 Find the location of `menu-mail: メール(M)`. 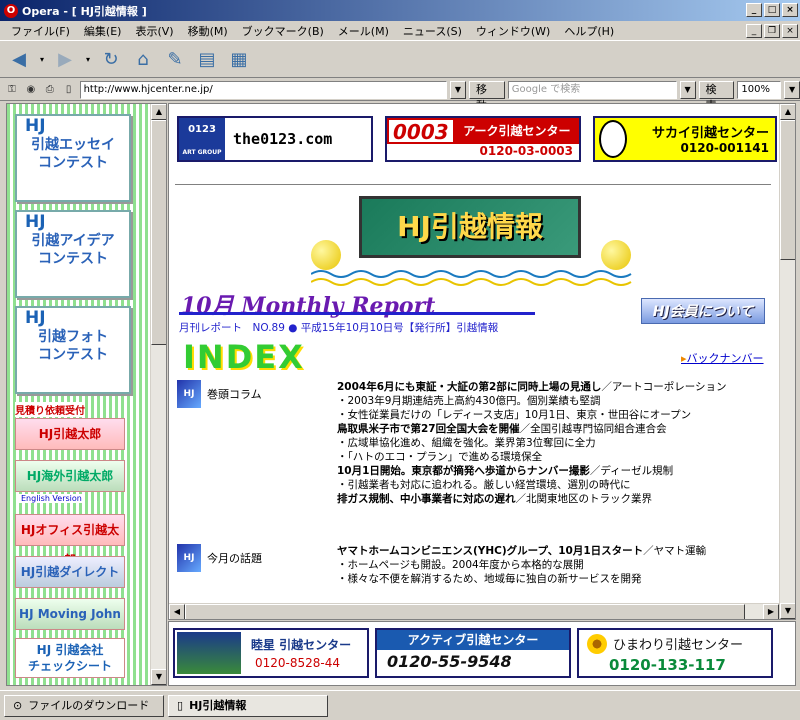

menu-mail: メール(M) is located at coordinates (363, 31).